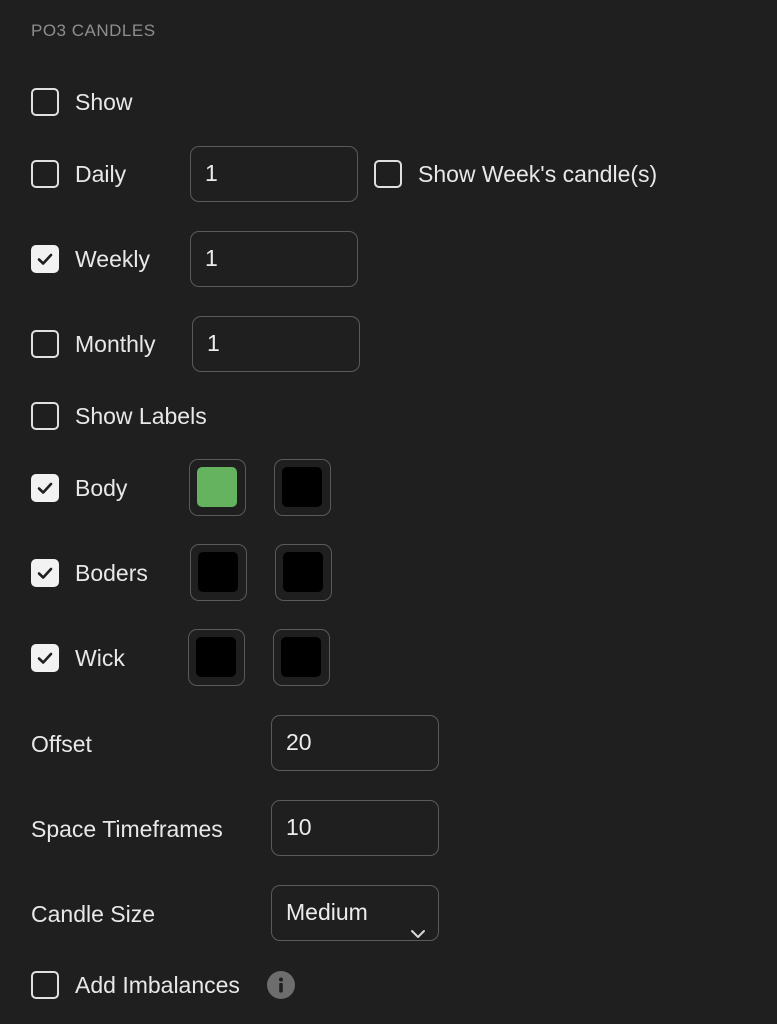 The height and width of the screenshot is (1024, 777). Describe the element at coordinates (45, 344) in the screenshot. I see `monthly-checkbox` at that location.